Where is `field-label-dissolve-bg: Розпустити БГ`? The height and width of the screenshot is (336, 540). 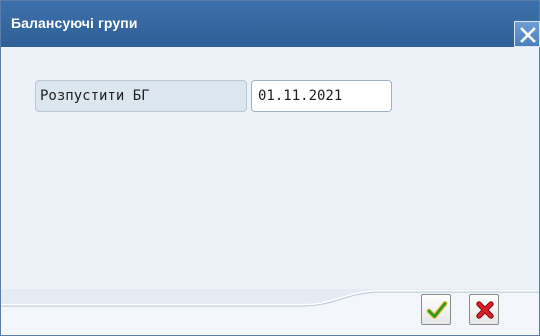 field-label-dissolve-bg: Розпустити БГ is located at coordinates (141, 96).